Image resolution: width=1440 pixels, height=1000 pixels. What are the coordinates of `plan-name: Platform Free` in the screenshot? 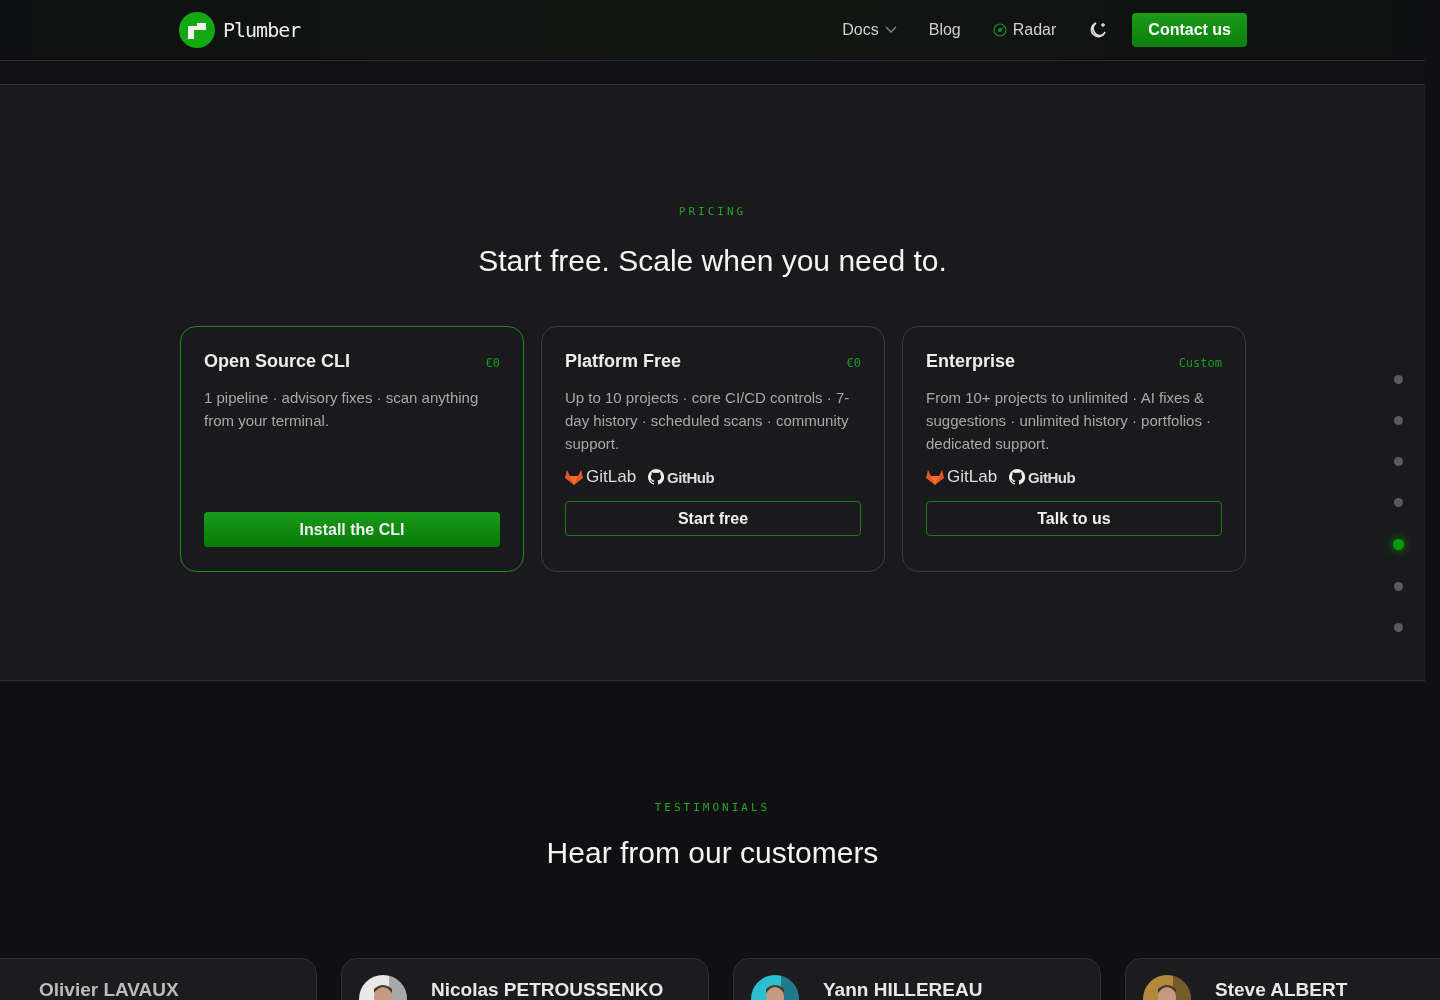 It's located at (623, 361).